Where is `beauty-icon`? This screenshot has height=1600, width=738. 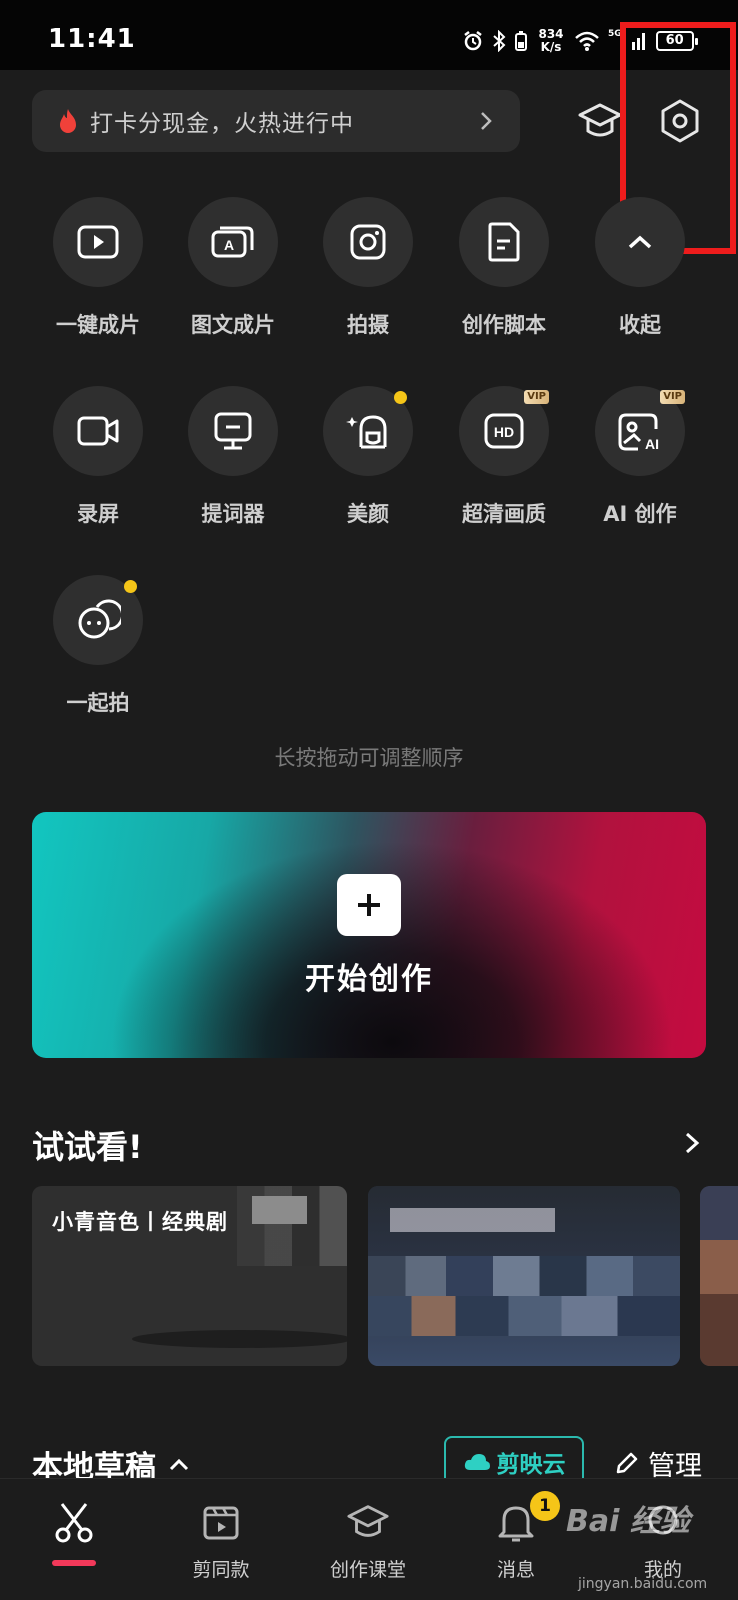 beauty-icon is located at coordinates (366, 432).